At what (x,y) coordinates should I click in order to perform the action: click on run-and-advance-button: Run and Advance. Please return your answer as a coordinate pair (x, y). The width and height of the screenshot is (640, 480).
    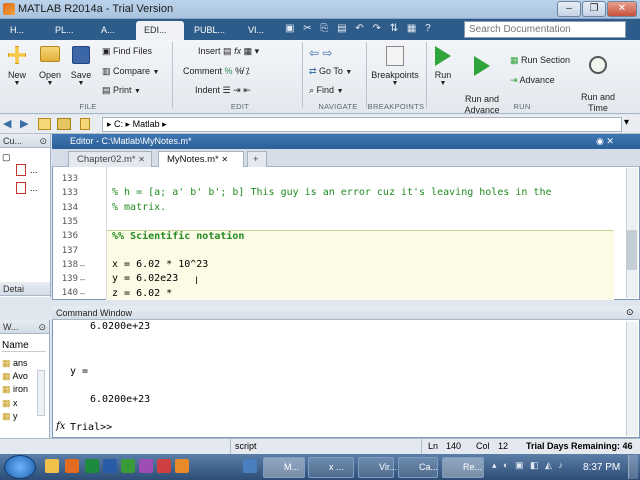
    Looking at the image, I should click on (482, 86).